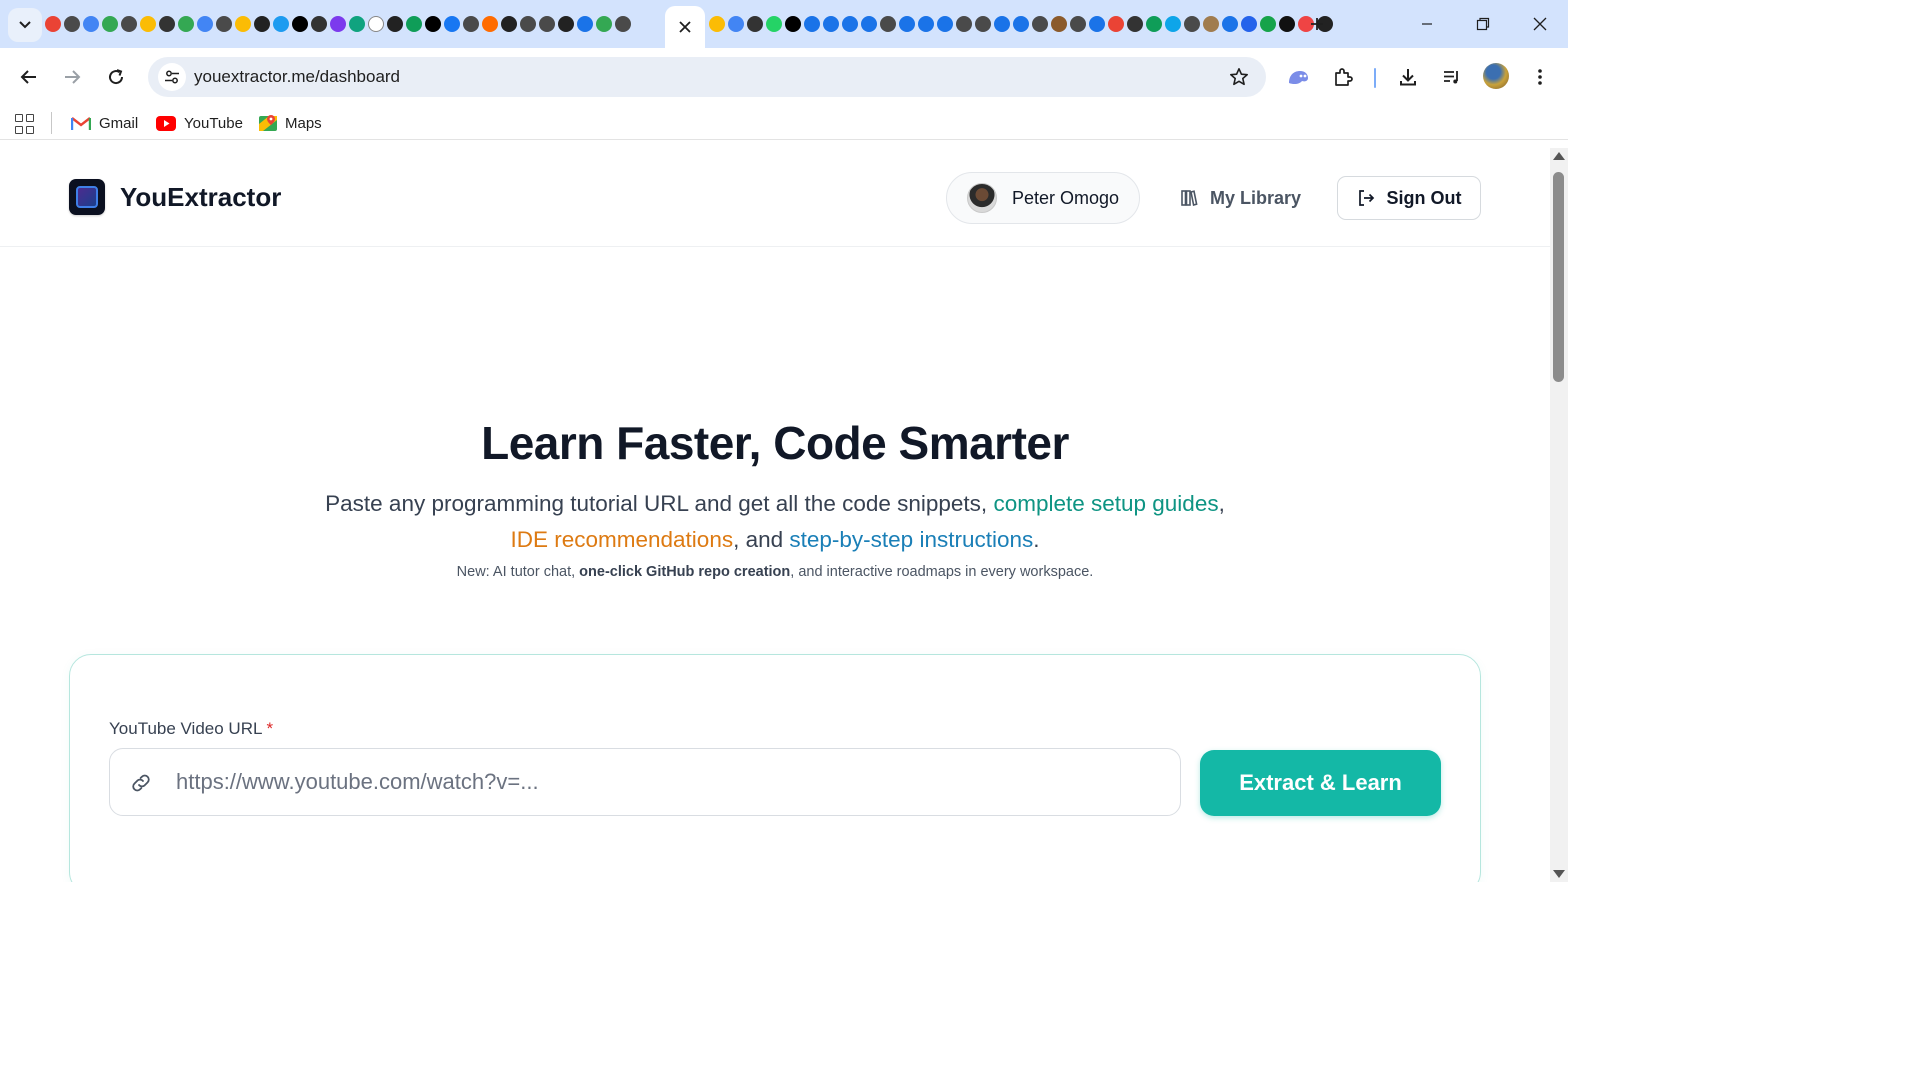  Describe the element at coordinates (297, 77) in the screenshot. I see `address-url: youextractor.me/dashboard` at that location.